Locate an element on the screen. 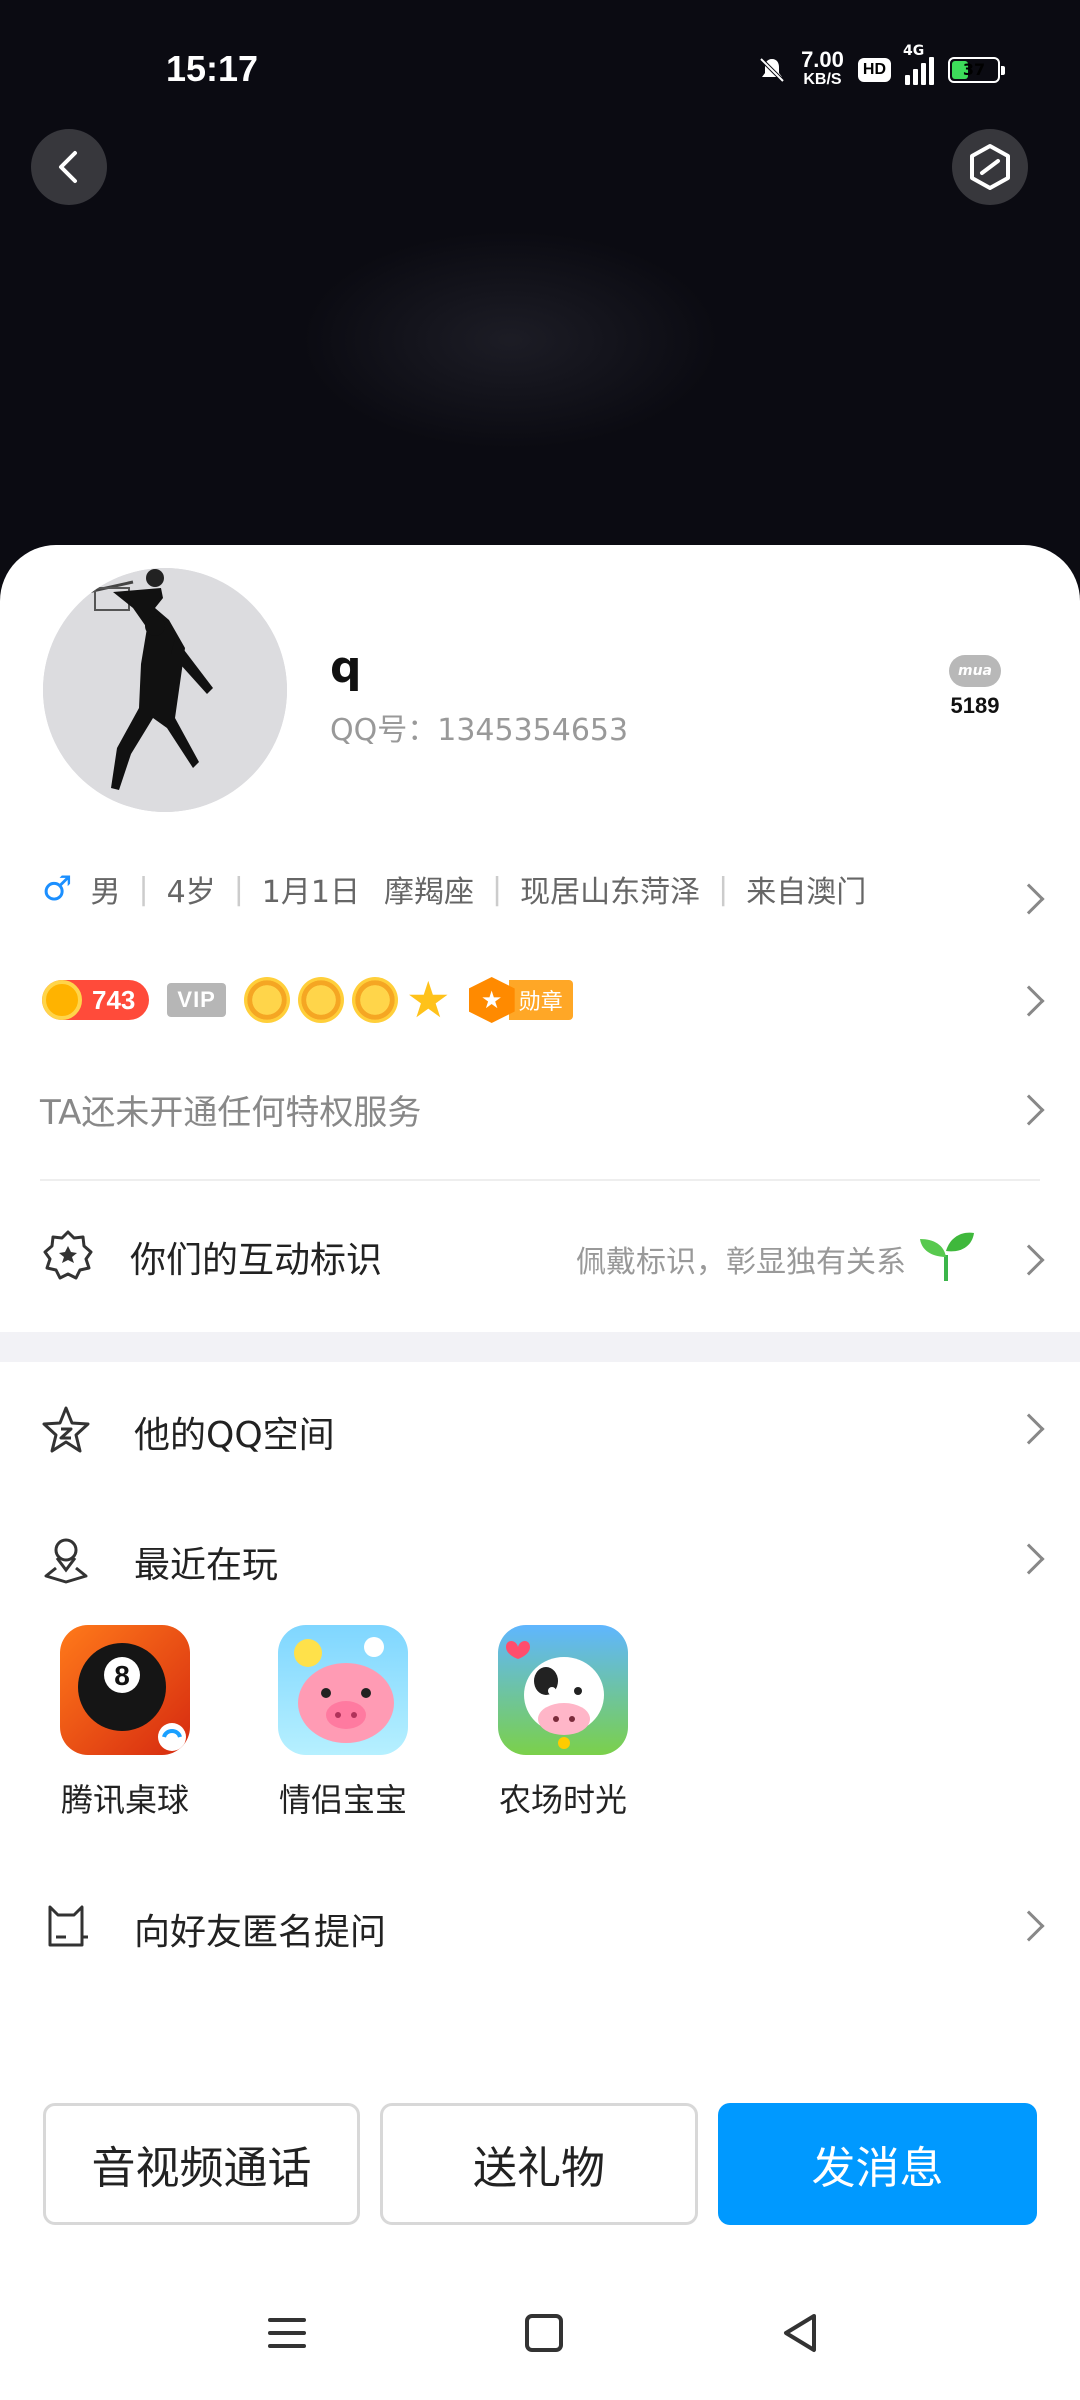 The height and width of the screenshot is (2400, 1080). game-item: 情侣宝宝 is located at coordinates (343, 1723).